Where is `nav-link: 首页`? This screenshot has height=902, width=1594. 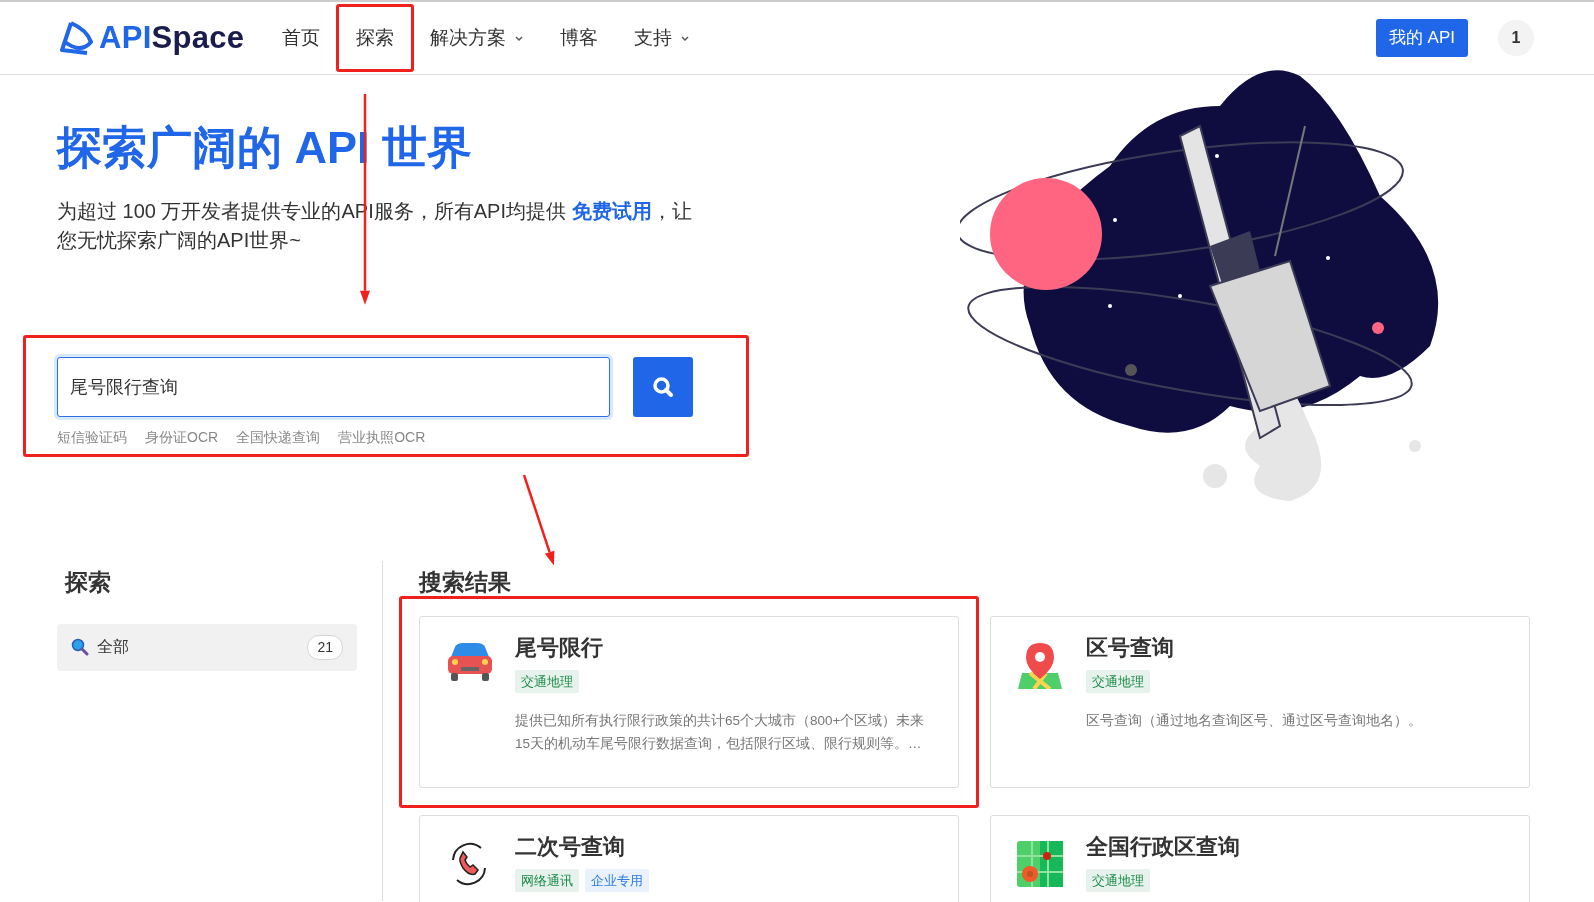
nav-link: 首页 is located at coordinates (301, 38).